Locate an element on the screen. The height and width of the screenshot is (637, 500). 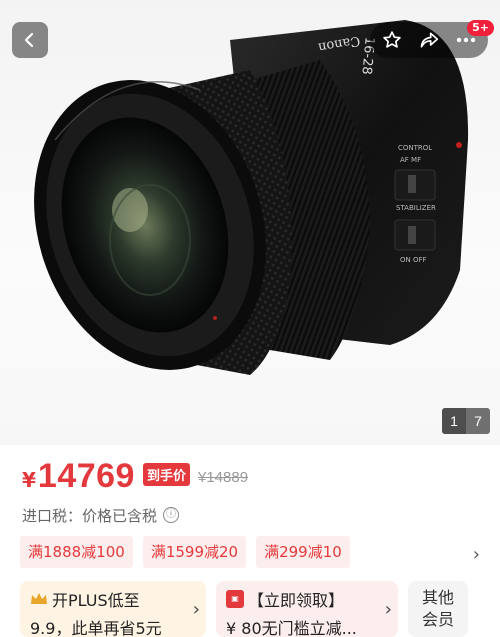
coupon-item: 满1599减20 is located at coordinates (194, 552).